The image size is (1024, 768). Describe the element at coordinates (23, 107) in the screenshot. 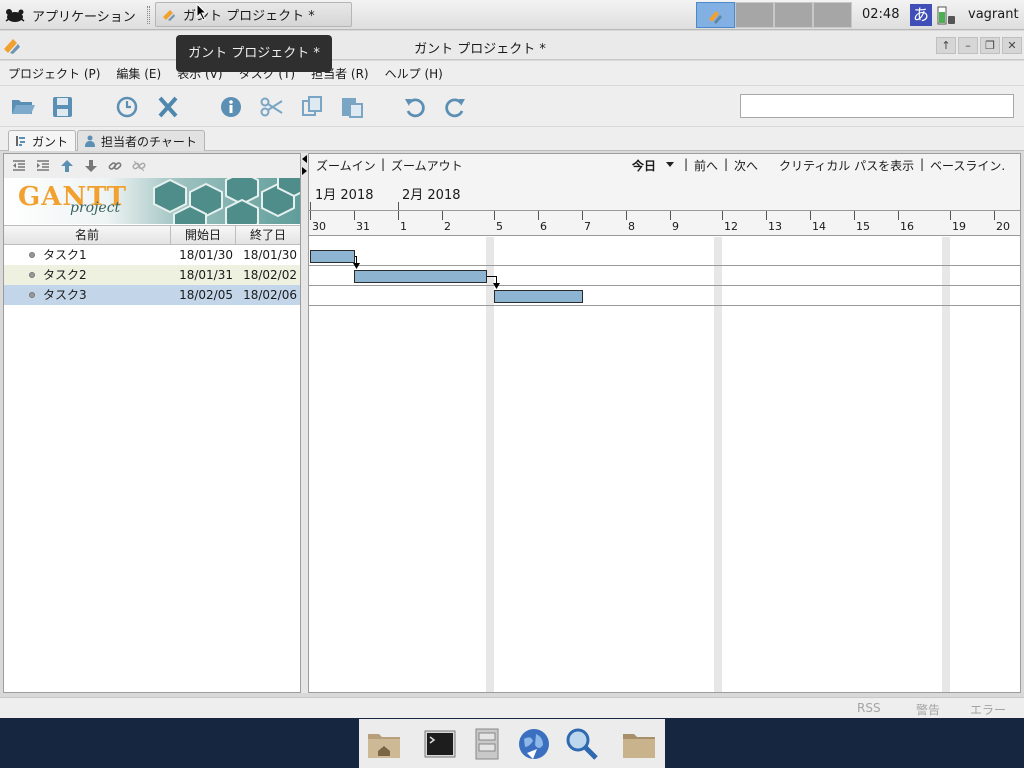

I see `open-folder-icon` at that location.